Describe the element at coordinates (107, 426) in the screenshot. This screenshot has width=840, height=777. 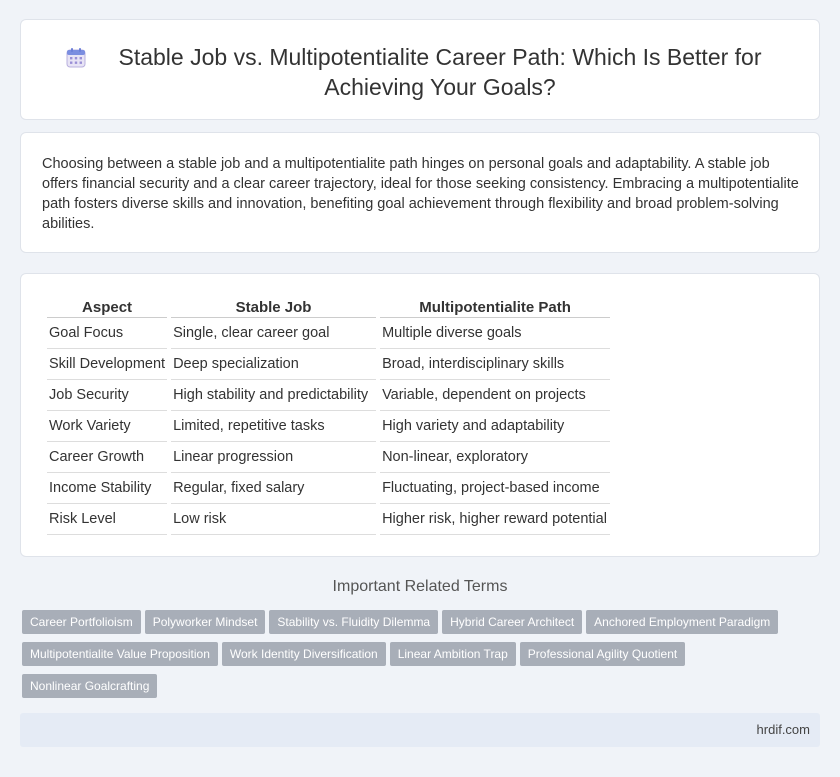
I see `table-cell: Work Variety` at that location.